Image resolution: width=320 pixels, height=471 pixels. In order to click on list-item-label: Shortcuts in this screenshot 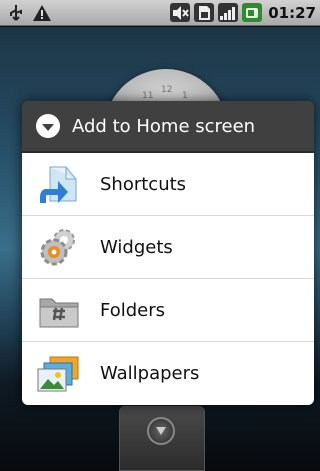, I will do `click(143, 184)`.